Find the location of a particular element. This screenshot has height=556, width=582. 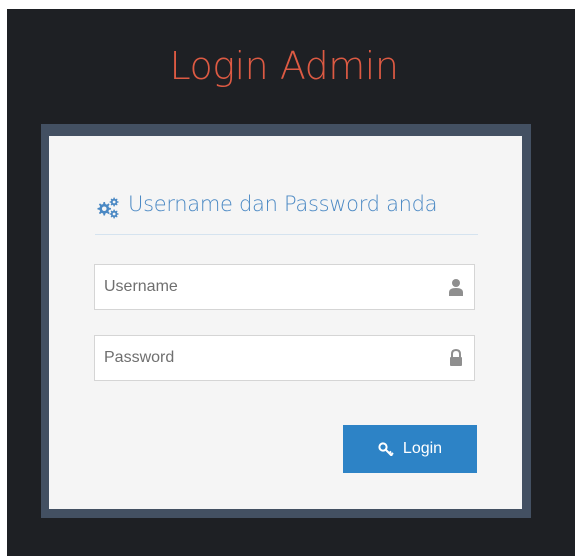

login-box-heading: Username dan Password anda is located at coordinates (283, 204).